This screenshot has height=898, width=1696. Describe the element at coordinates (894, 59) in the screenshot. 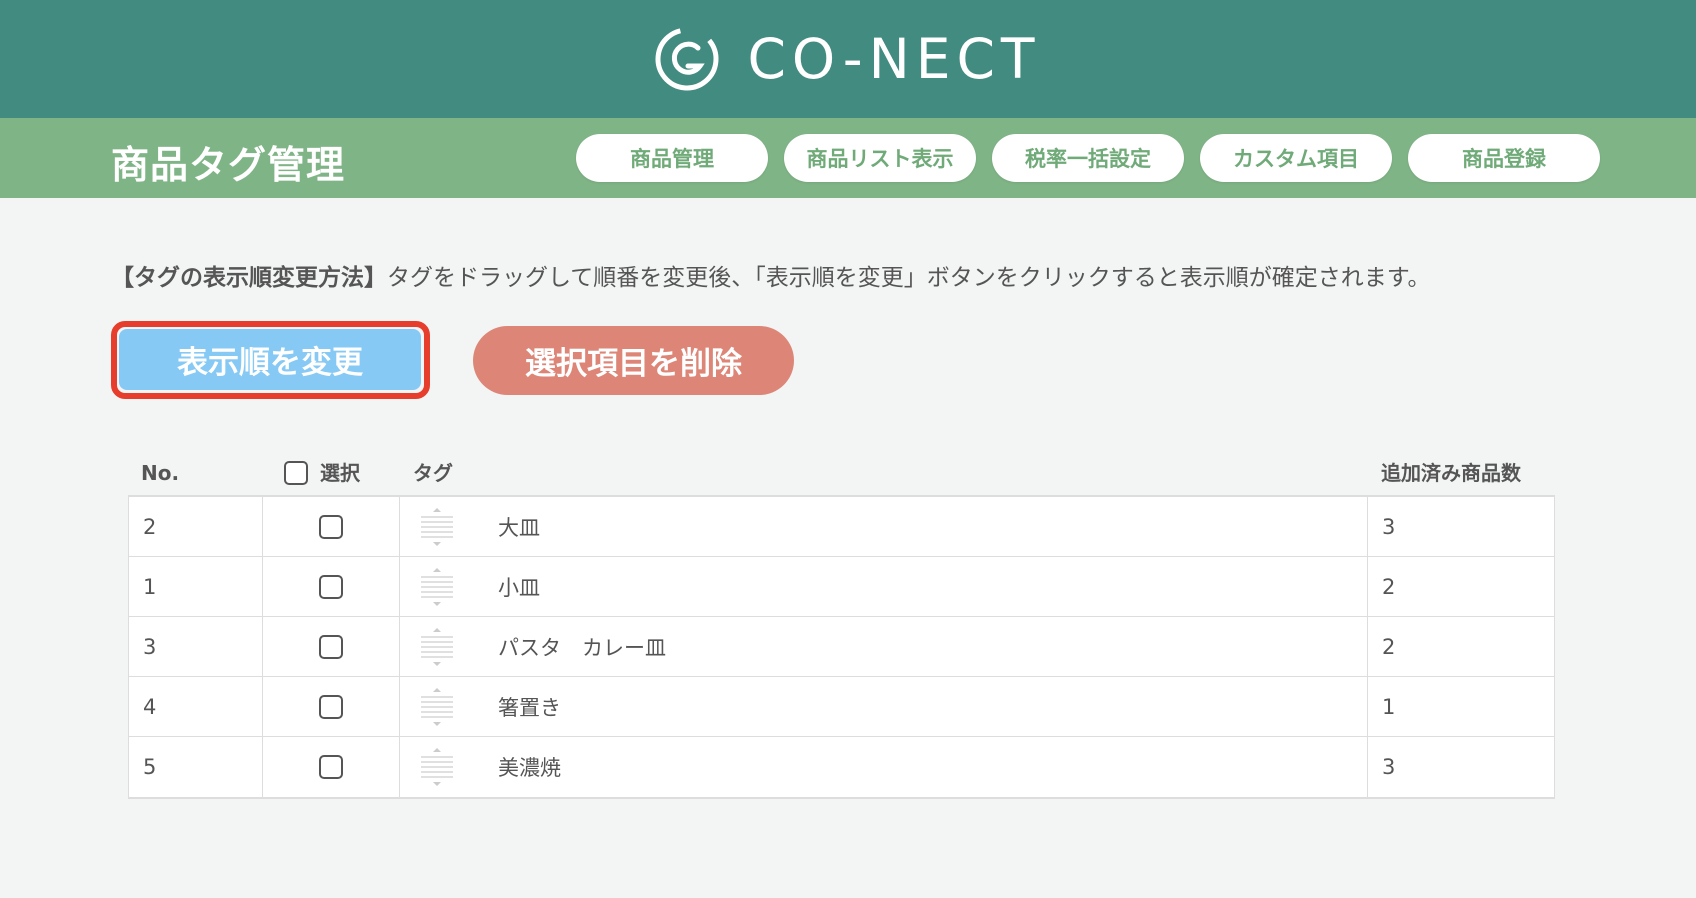

I see `brand-name: CO-NECT` at that location.